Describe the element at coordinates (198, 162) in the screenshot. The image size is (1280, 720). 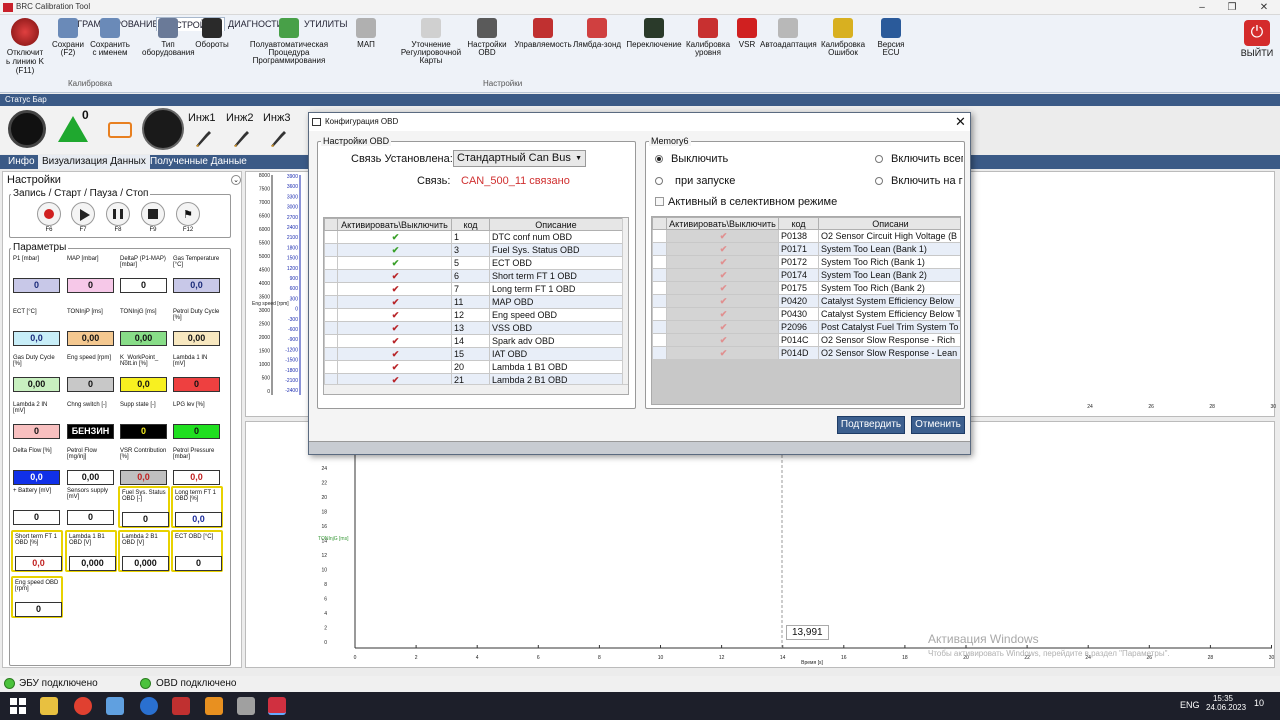
I see `tab-received-data: Полученные Данные` at that location.